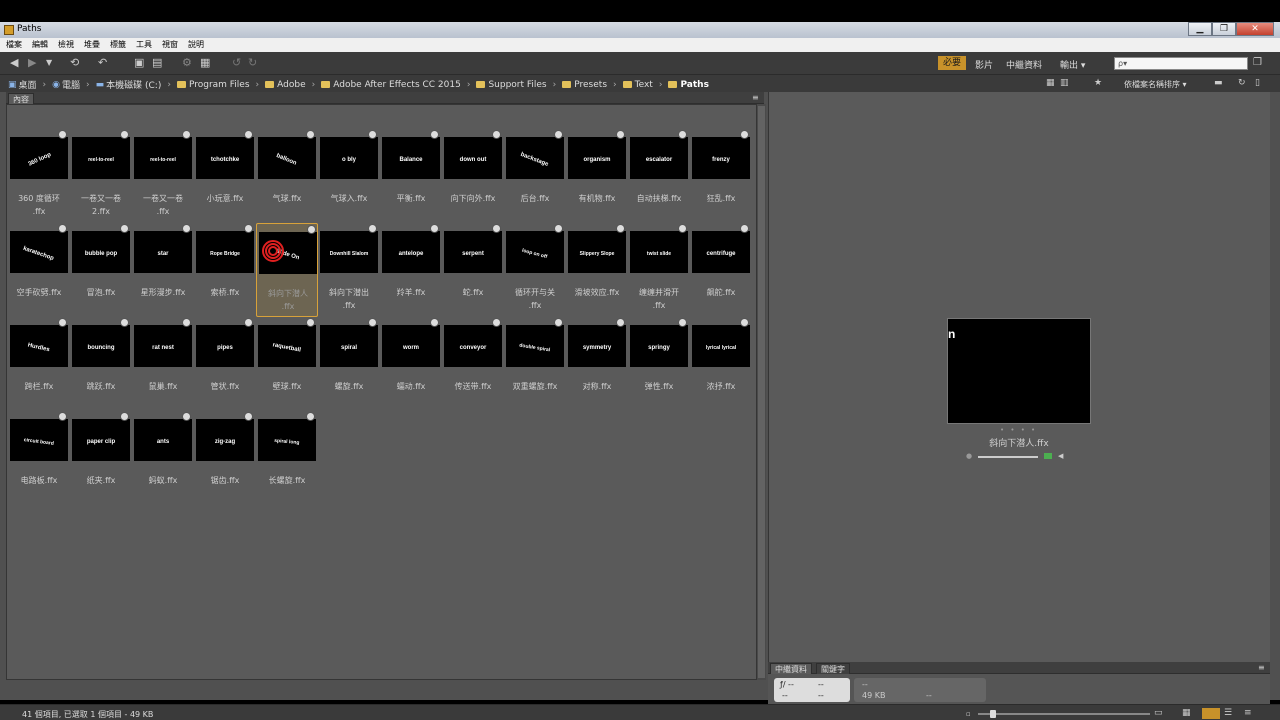  Describe the element at coordinates (187, 62) in the screenshot. I see `open-icon: ⚙` at that location.